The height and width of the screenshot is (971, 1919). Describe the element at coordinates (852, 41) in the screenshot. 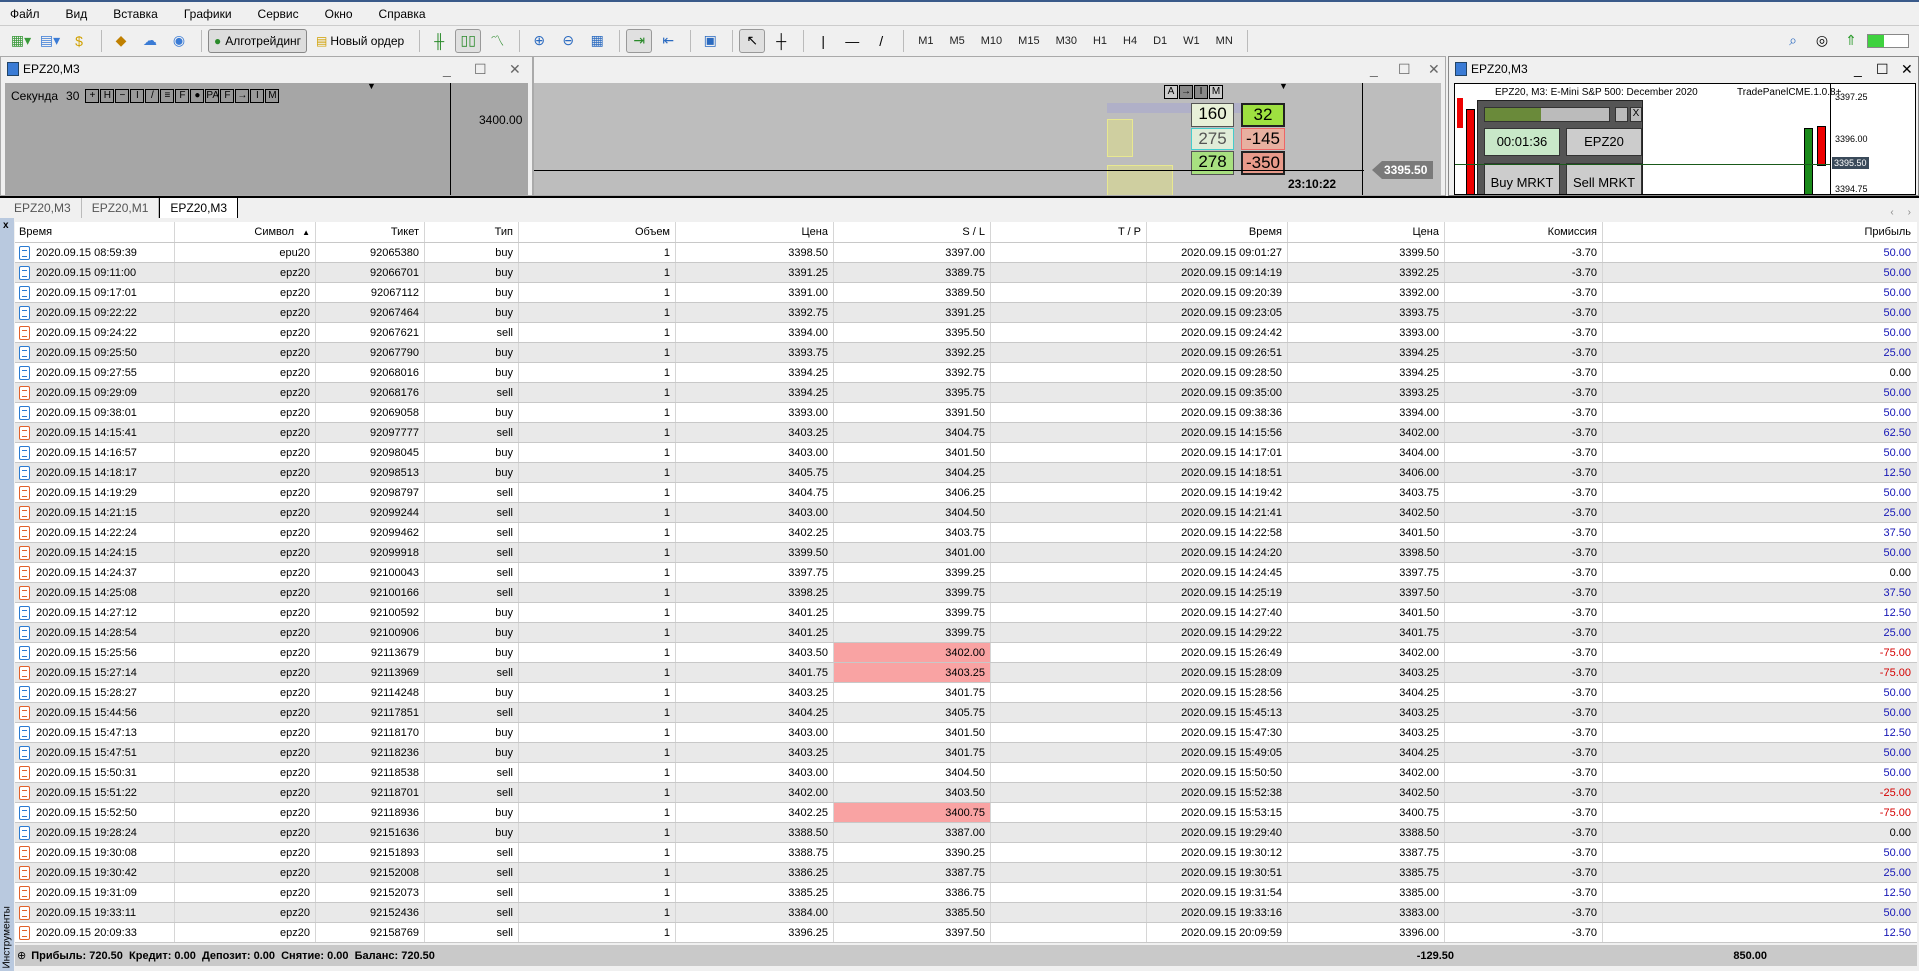

I see `horizontal-line-icon: —` at that location.